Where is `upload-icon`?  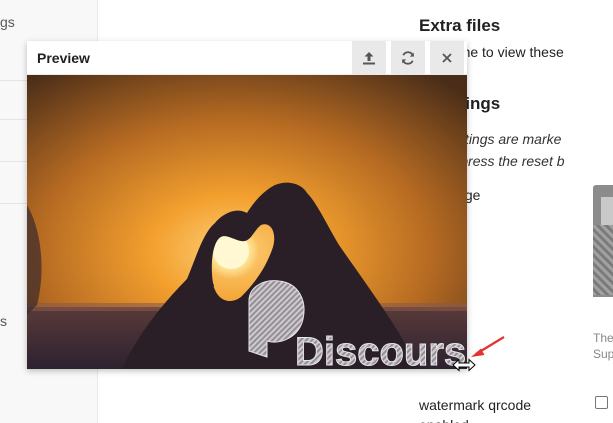
upload-icon is located at coordinates (369, 58).